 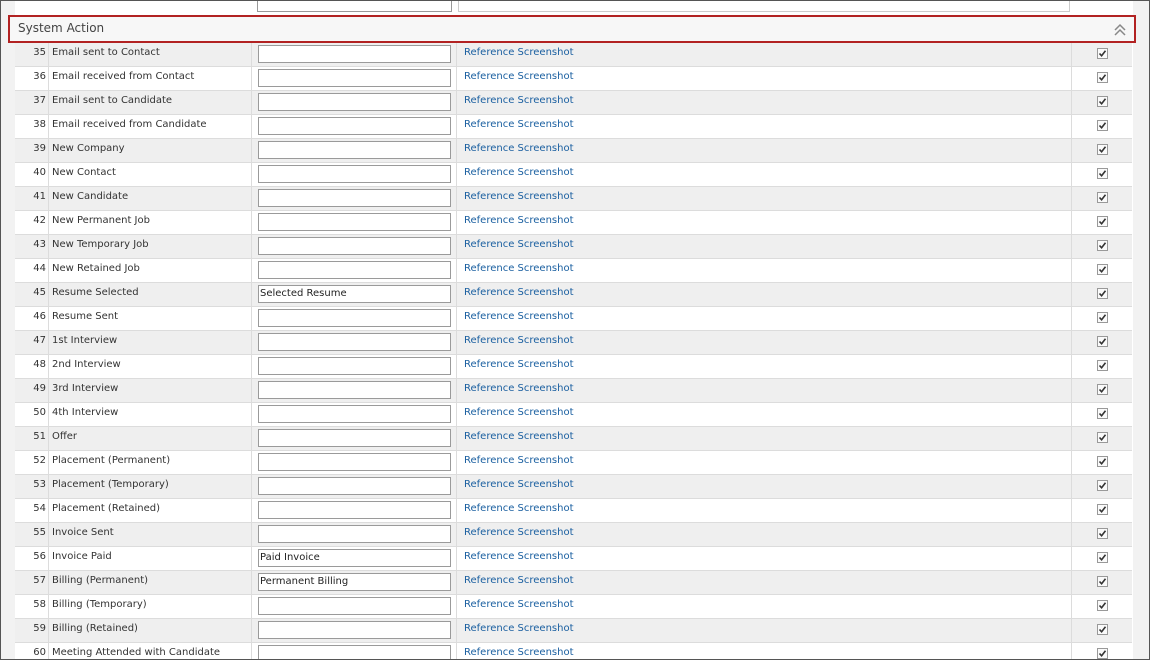 I want to click on right-margin, so click(x=1141, y=330).